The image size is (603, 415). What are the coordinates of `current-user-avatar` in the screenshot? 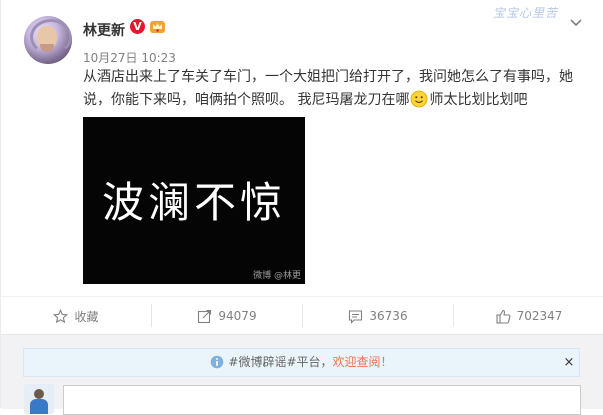 It's located at (39, 399).